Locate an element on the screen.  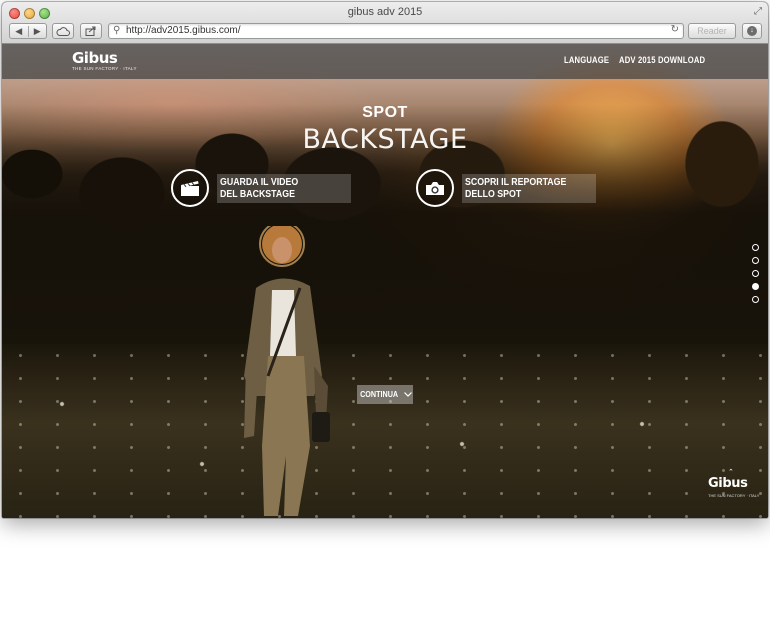
continue-label: CONTINUA is located at coordinates (379, 394).